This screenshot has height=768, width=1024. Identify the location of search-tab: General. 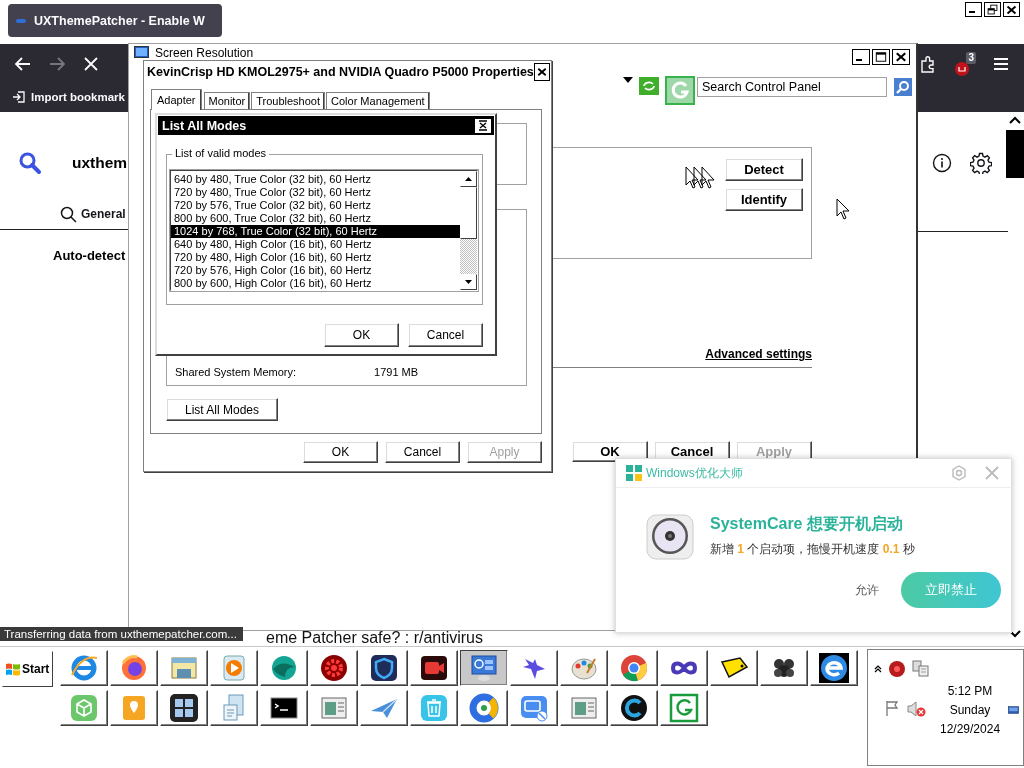
(93, 214).